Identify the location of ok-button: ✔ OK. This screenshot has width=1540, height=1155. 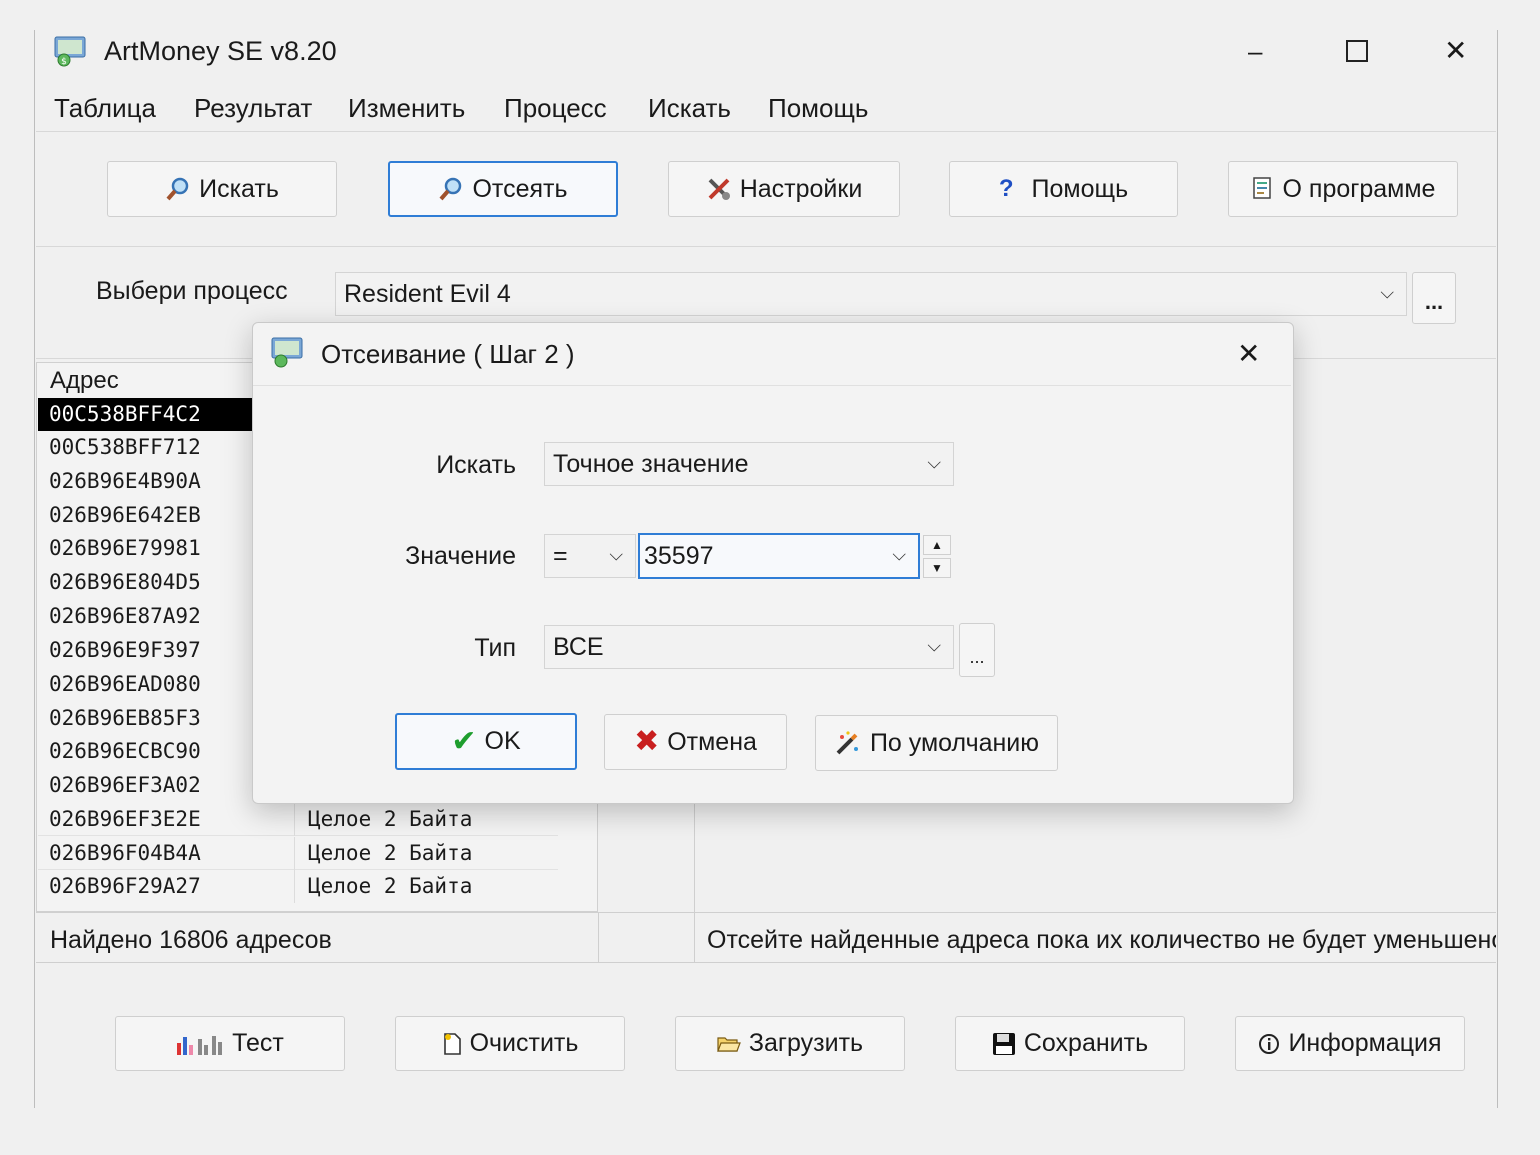
(486, 741).